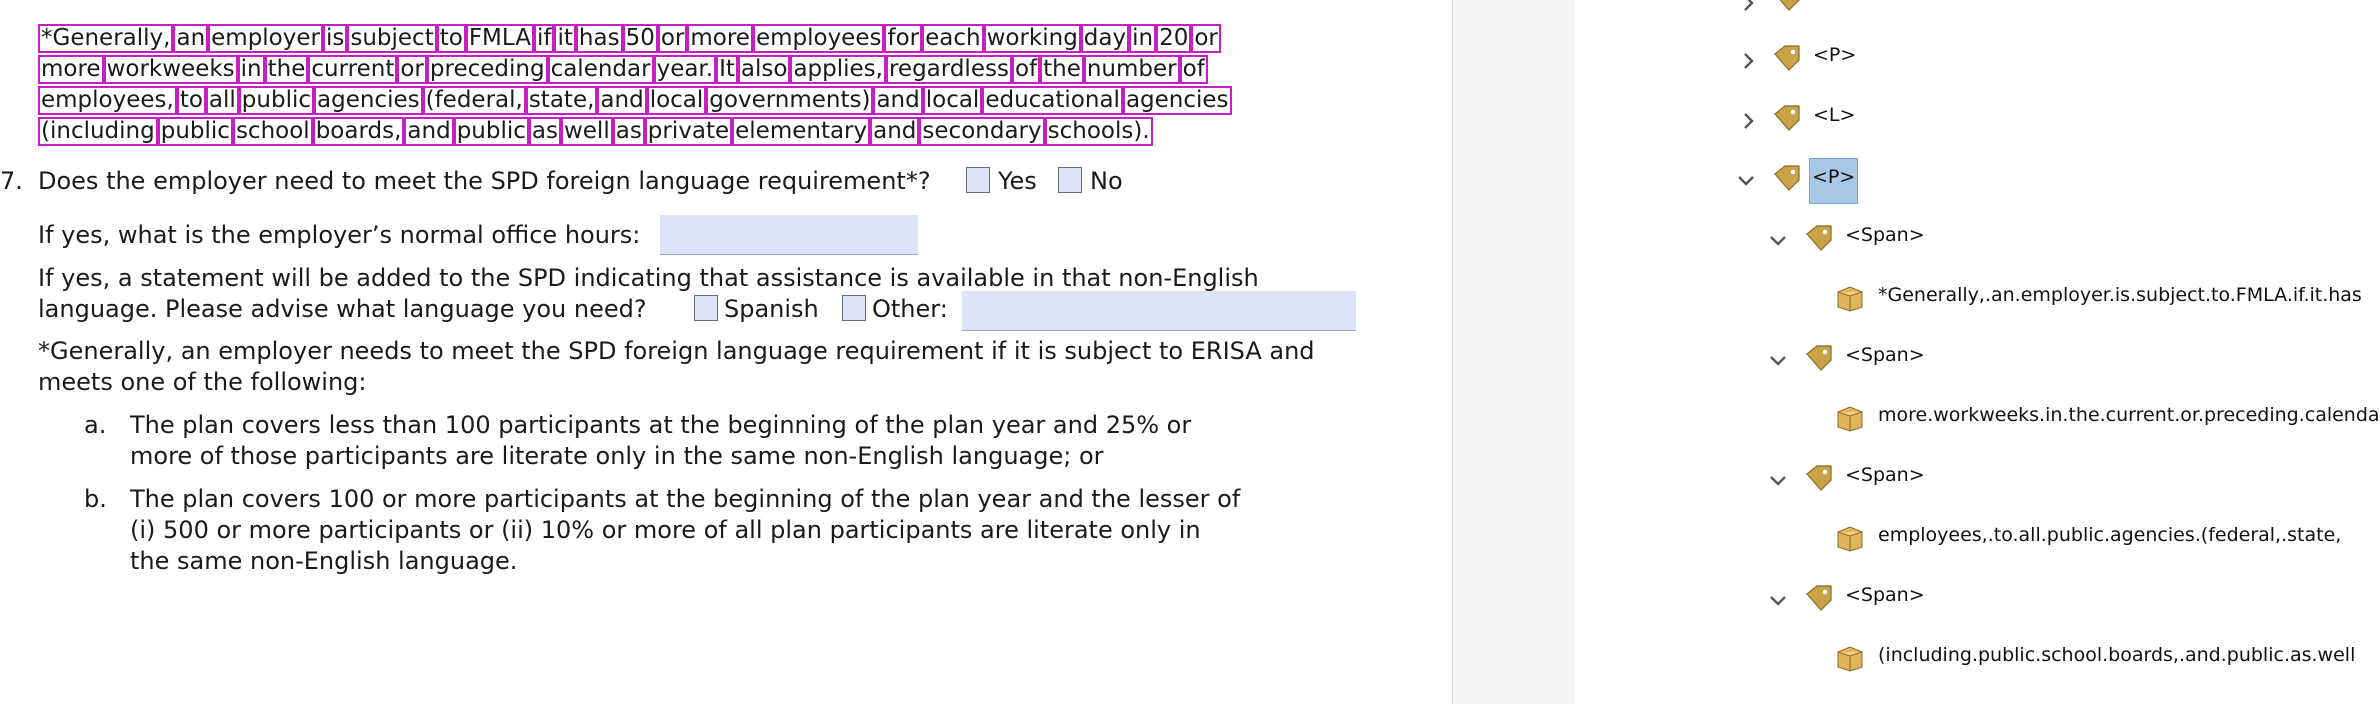  What do you see at coordinates (1514, 352) in the screenshot?
I see `pane-divider` at bounding box center [1514, 352].